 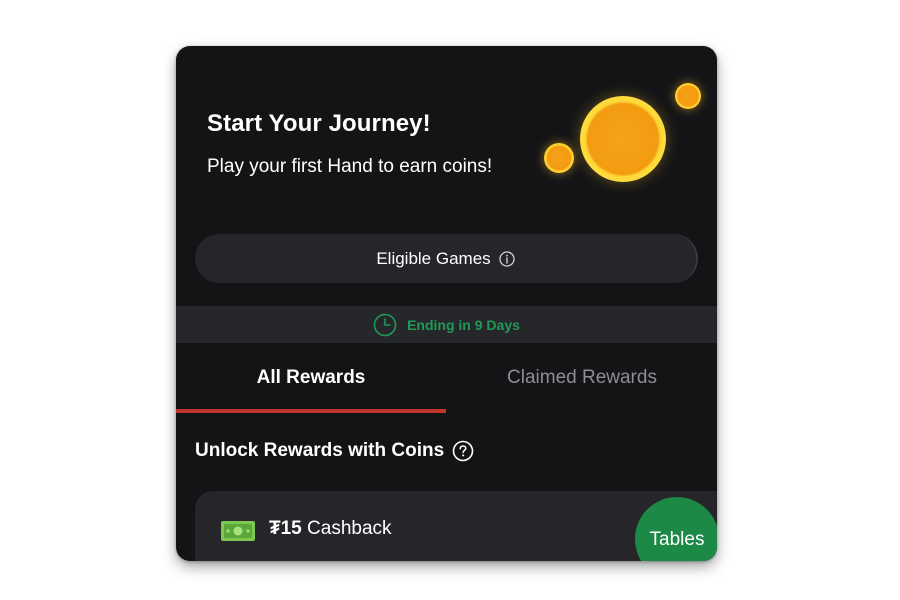 What do you see at coordinates (623, 139) in the screenshot?
I see `big-coin-icon` at bounding box center [623, 139].